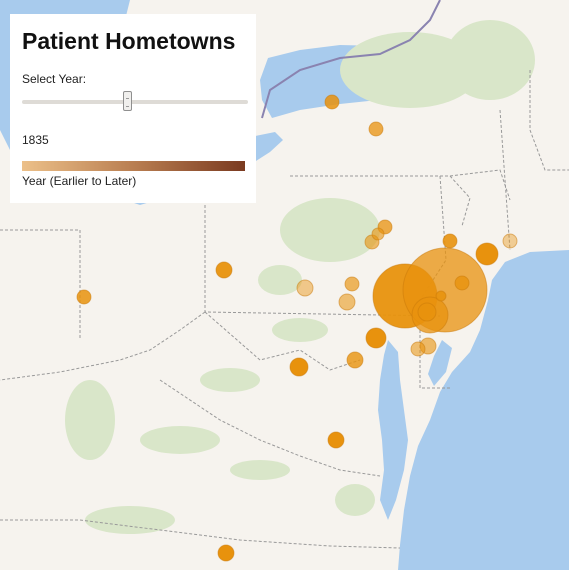 Image resolution: width=569 pixels, height=570 pixels. What do you see at coordinates (54, 79) in the screenshot?
I see `select-year-label: Select Year:` at bounding box center [54, 79].